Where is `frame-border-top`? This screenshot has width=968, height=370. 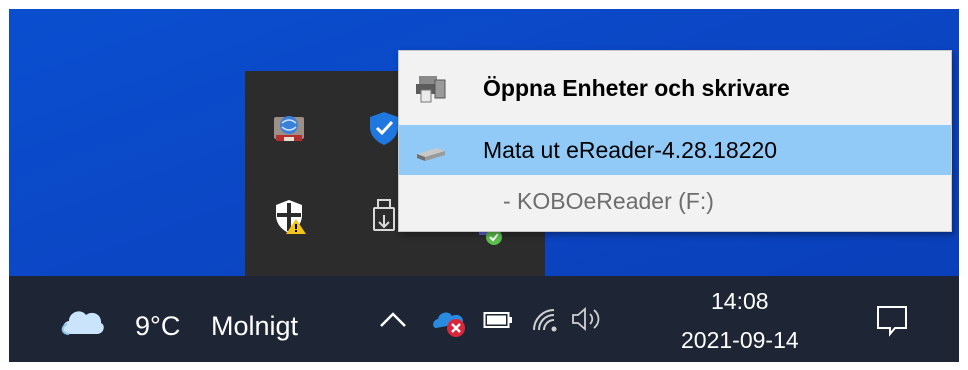 frame-border-top is located at coordinates (484, 4).